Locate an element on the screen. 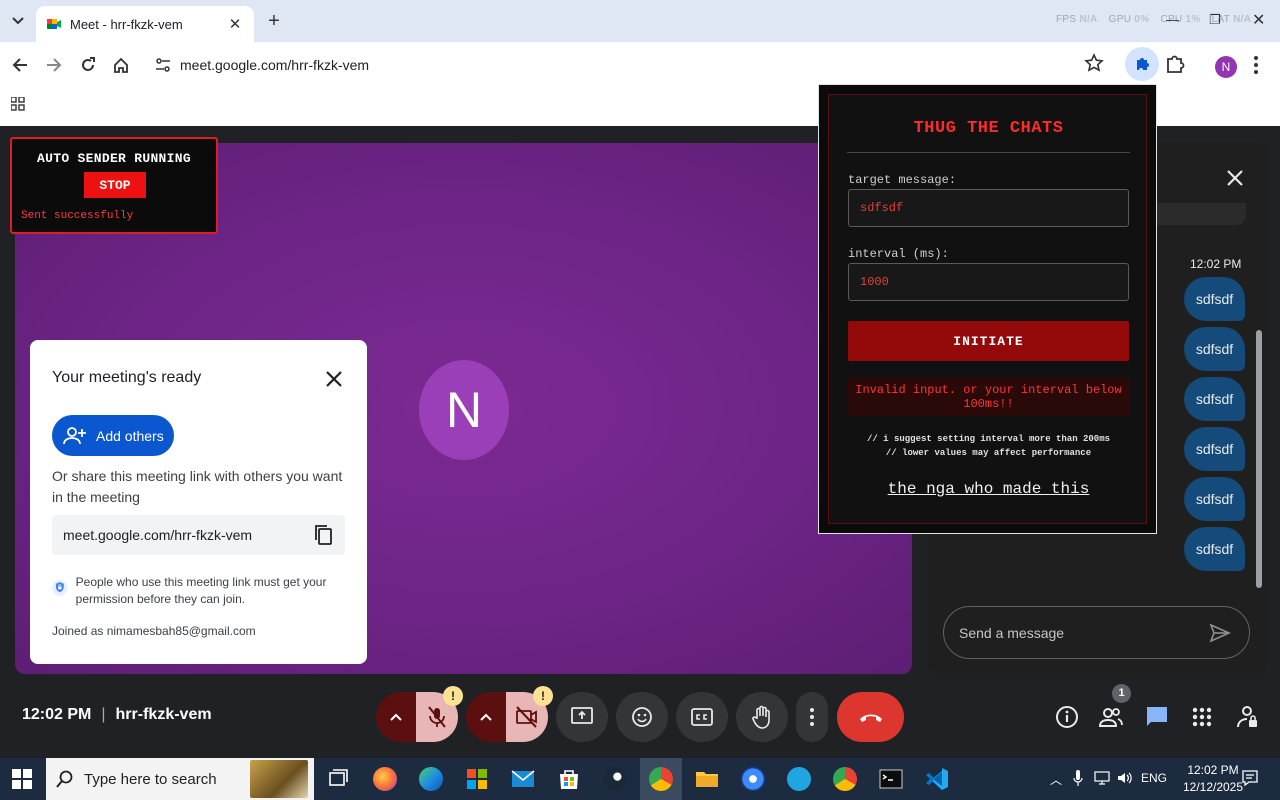 This screenshot has width=1280, height=800. forward-button is located at coordinates (54, 65).